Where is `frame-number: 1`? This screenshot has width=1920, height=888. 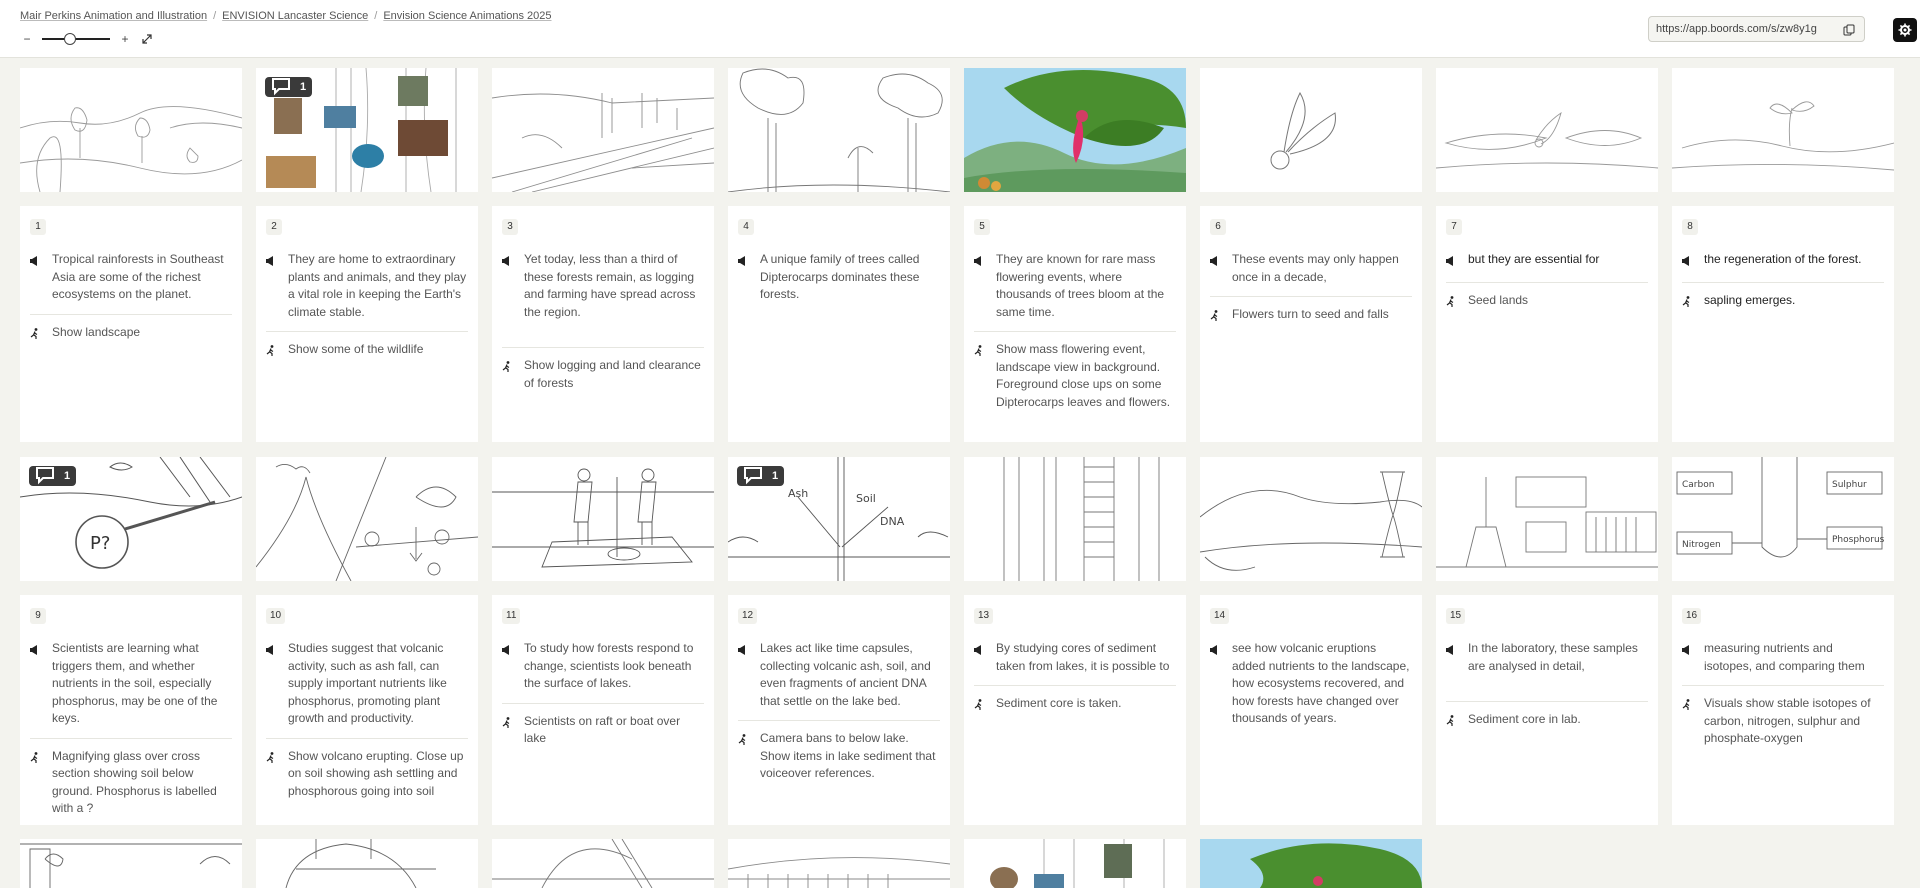
frame-number: 1 is located at coordinates (38, 227).